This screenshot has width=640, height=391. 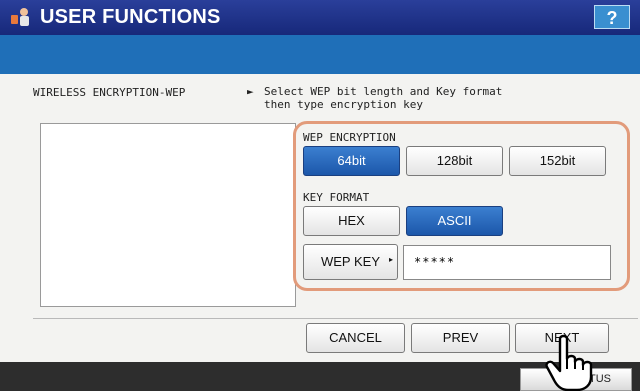 What do you see at coordinates (320, 17) in the screenshot?
I see `title-bar: USER FUNCTIONS ?` at bounding box center [320, 17].